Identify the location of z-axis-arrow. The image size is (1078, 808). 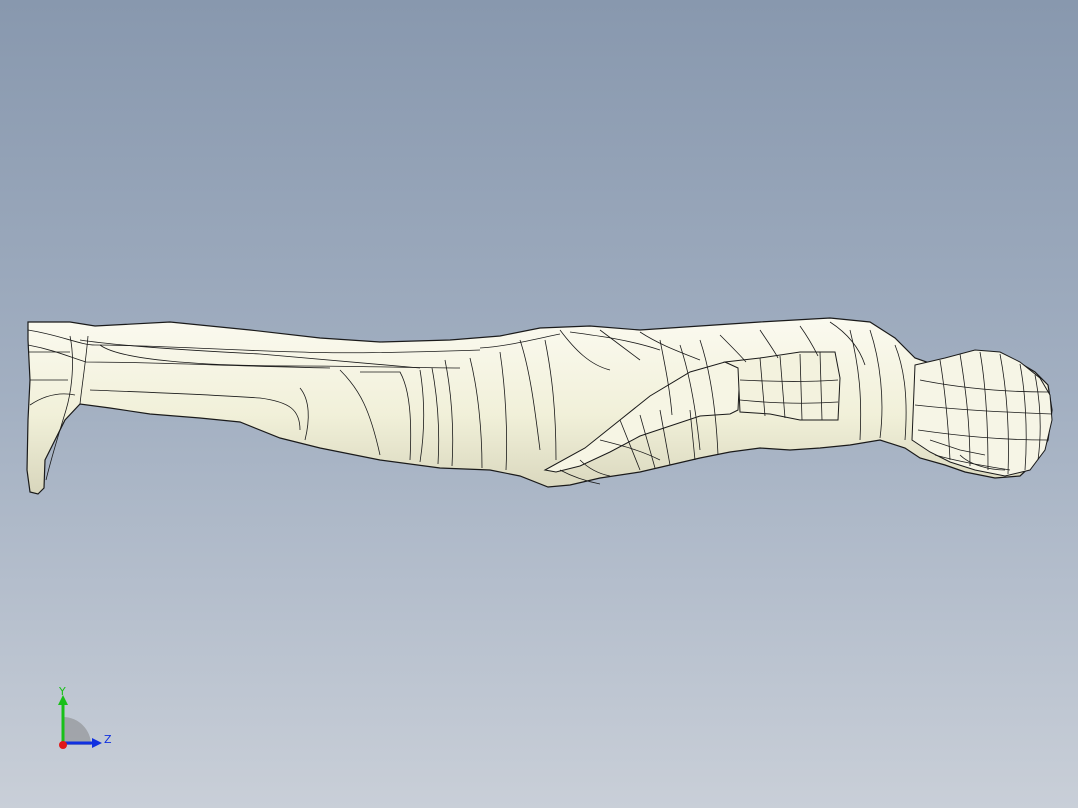
(97, 743).